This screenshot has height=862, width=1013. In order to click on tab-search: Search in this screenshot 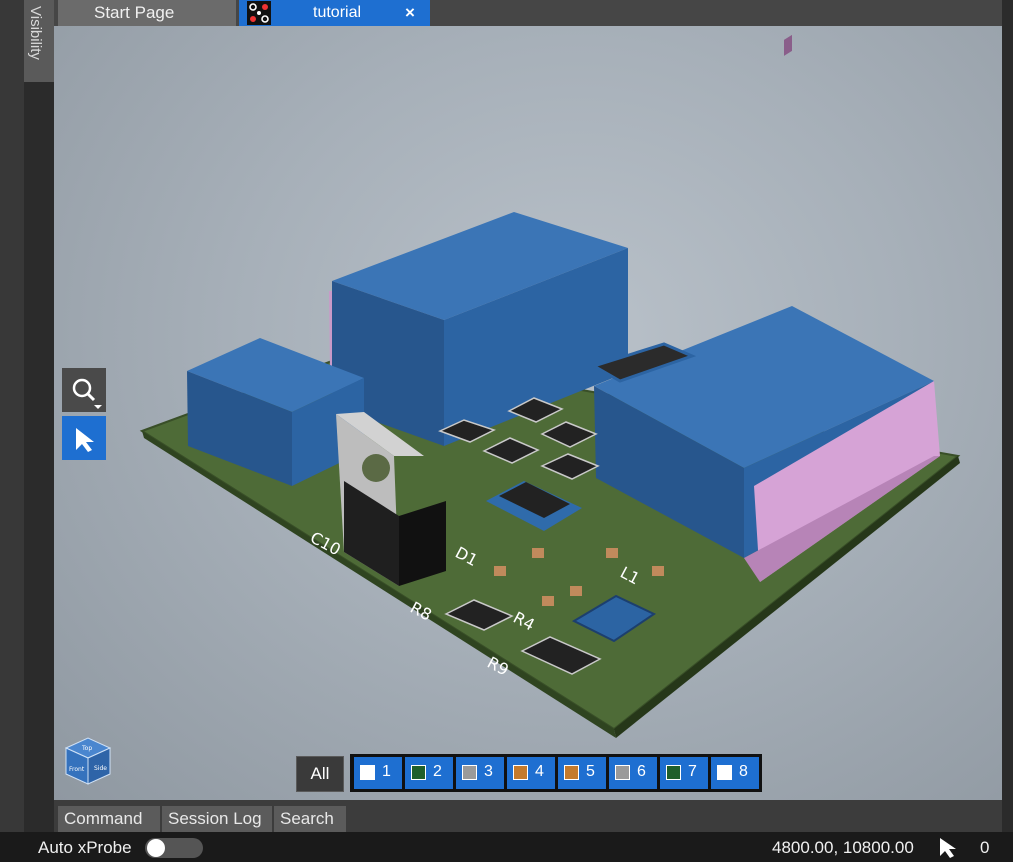, I will do `click(310, 819)`.